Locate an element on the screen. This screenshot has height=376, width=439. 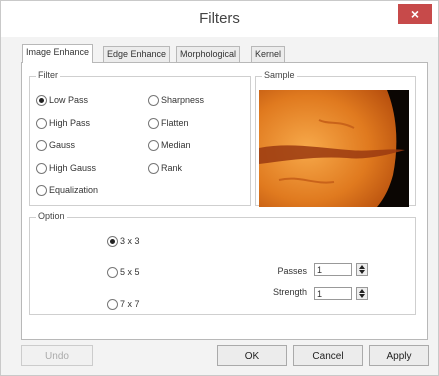
radio-label: 3 x 3 is located at coordinates (130, 241).